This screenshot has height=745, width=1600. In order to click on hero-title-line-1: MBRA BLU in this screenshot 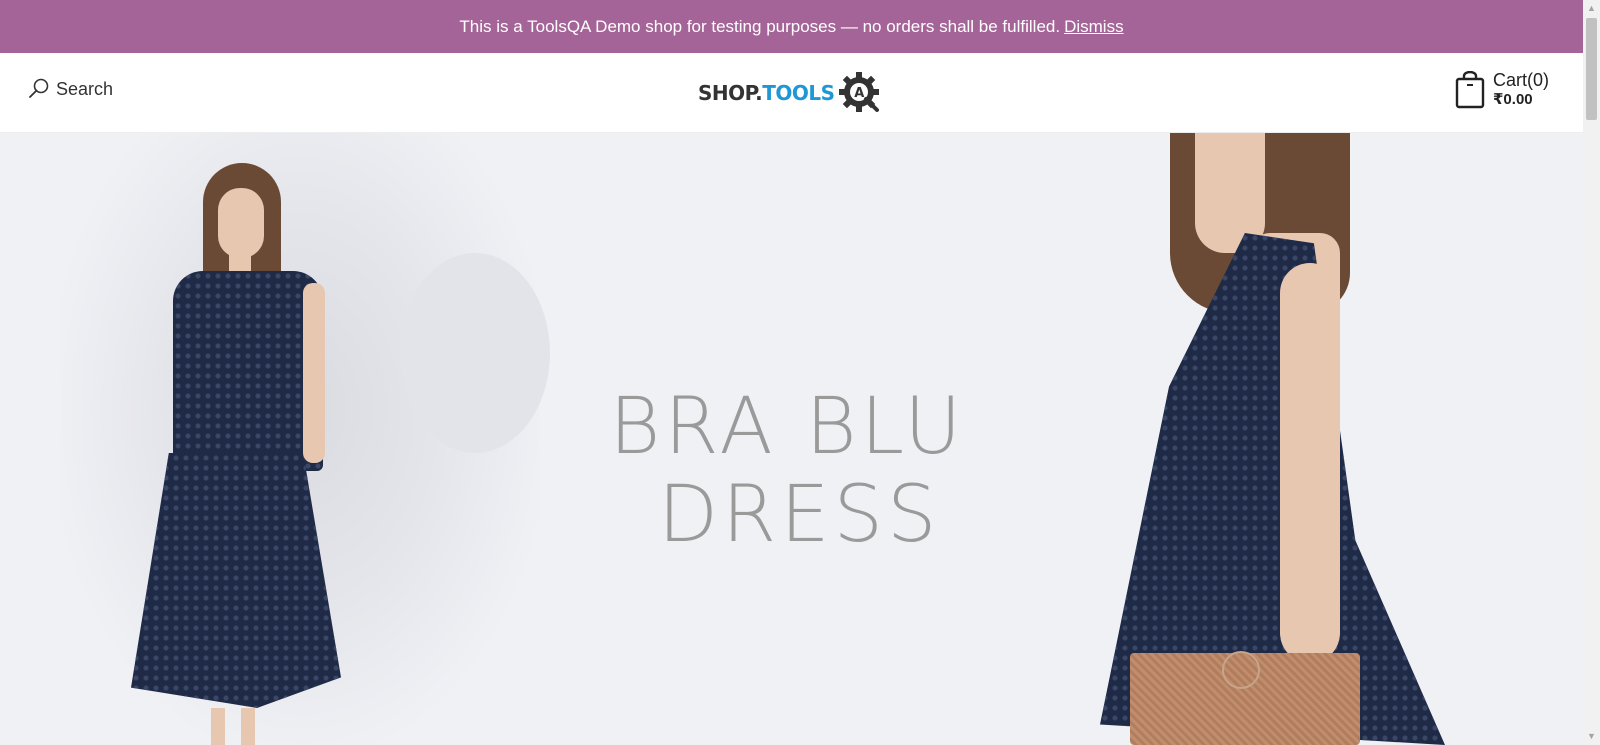, I will do `click(787, 427)`.